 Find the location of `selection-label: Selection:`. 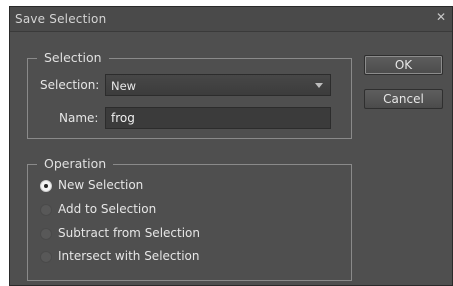

selection-label: Selection: is located at coordinates (70, 85).